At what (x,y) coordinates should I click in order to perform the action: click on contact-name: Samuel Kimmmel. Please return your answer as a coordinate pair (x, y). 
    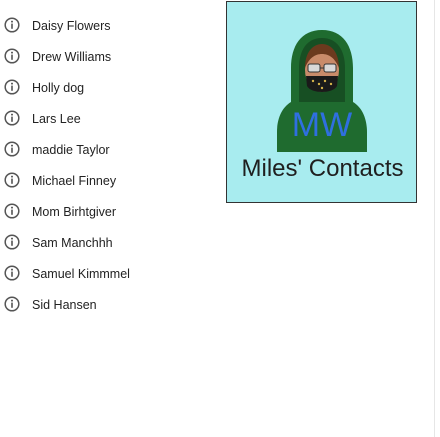
    Looking at the image, I should click on (81, 274).